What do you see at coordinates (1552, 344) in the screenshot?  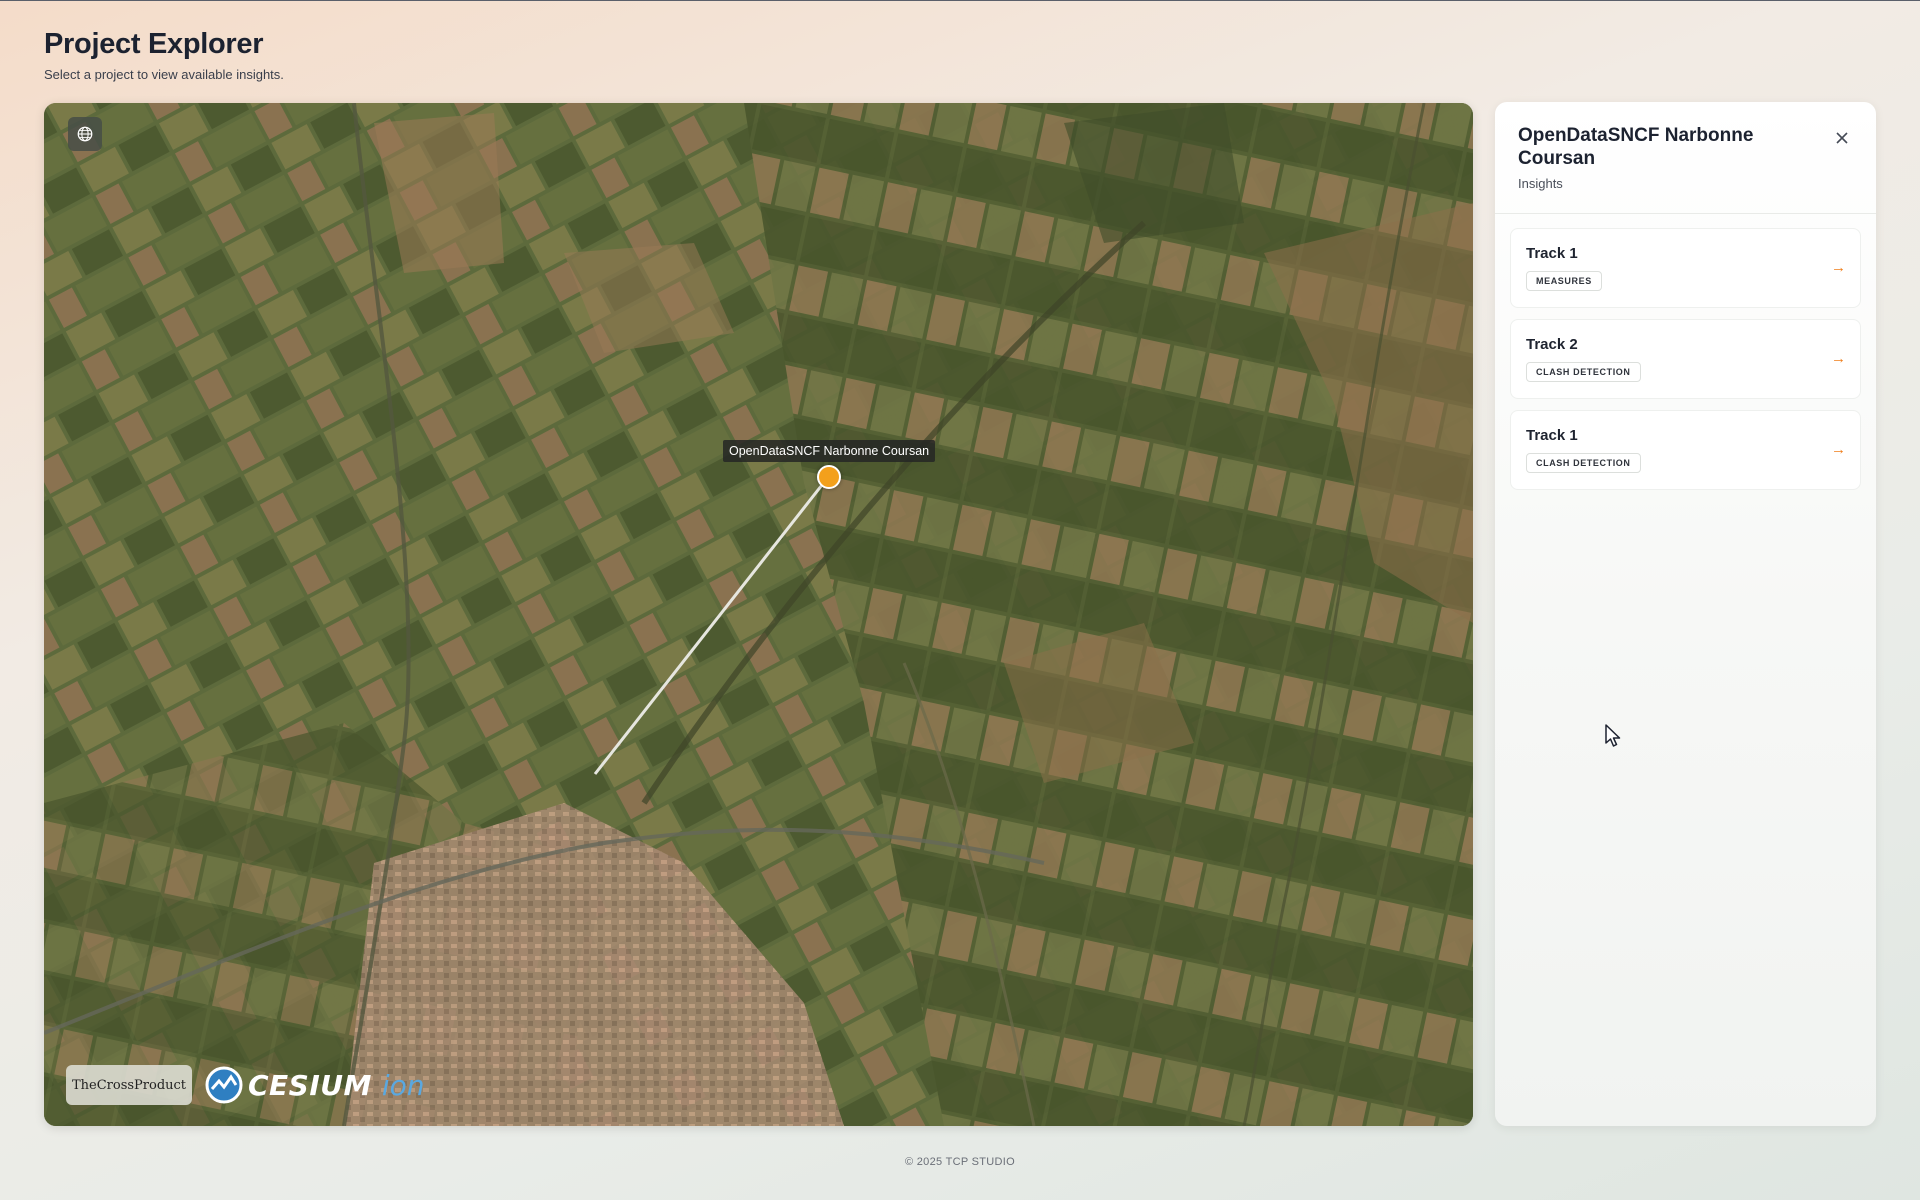 I see `insight-title: Track 2` at bounding box center [1552, 344].